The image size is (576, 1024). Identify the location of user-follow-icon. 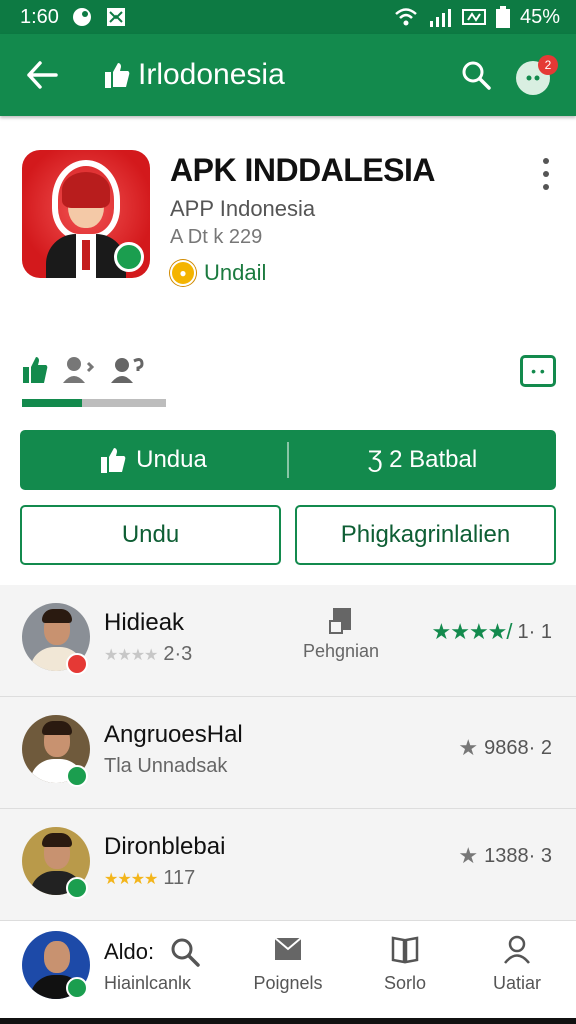
(79, 370).